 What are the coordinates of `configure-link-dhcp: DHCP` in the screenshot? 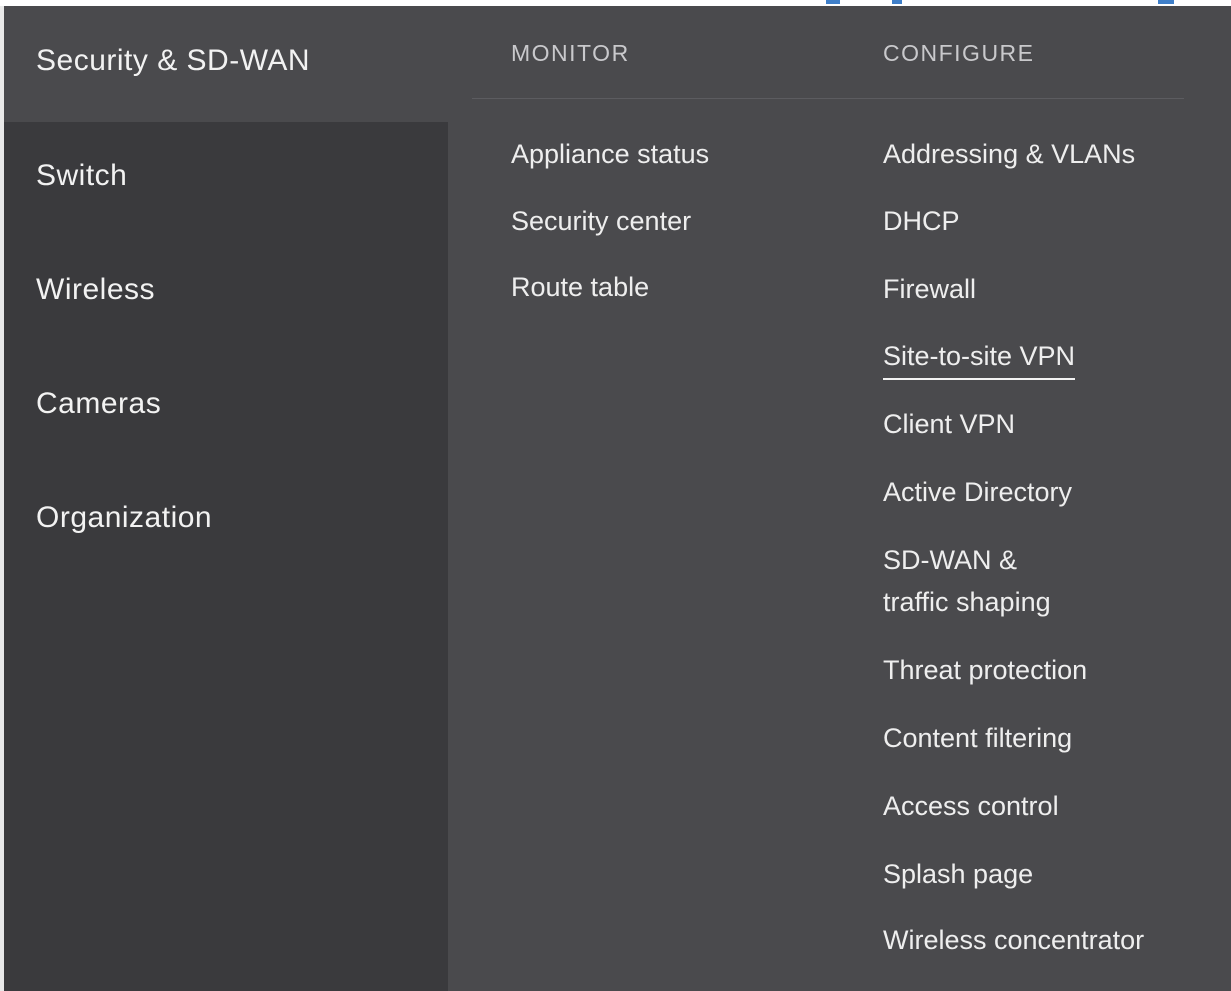 It's located at (921, 221).